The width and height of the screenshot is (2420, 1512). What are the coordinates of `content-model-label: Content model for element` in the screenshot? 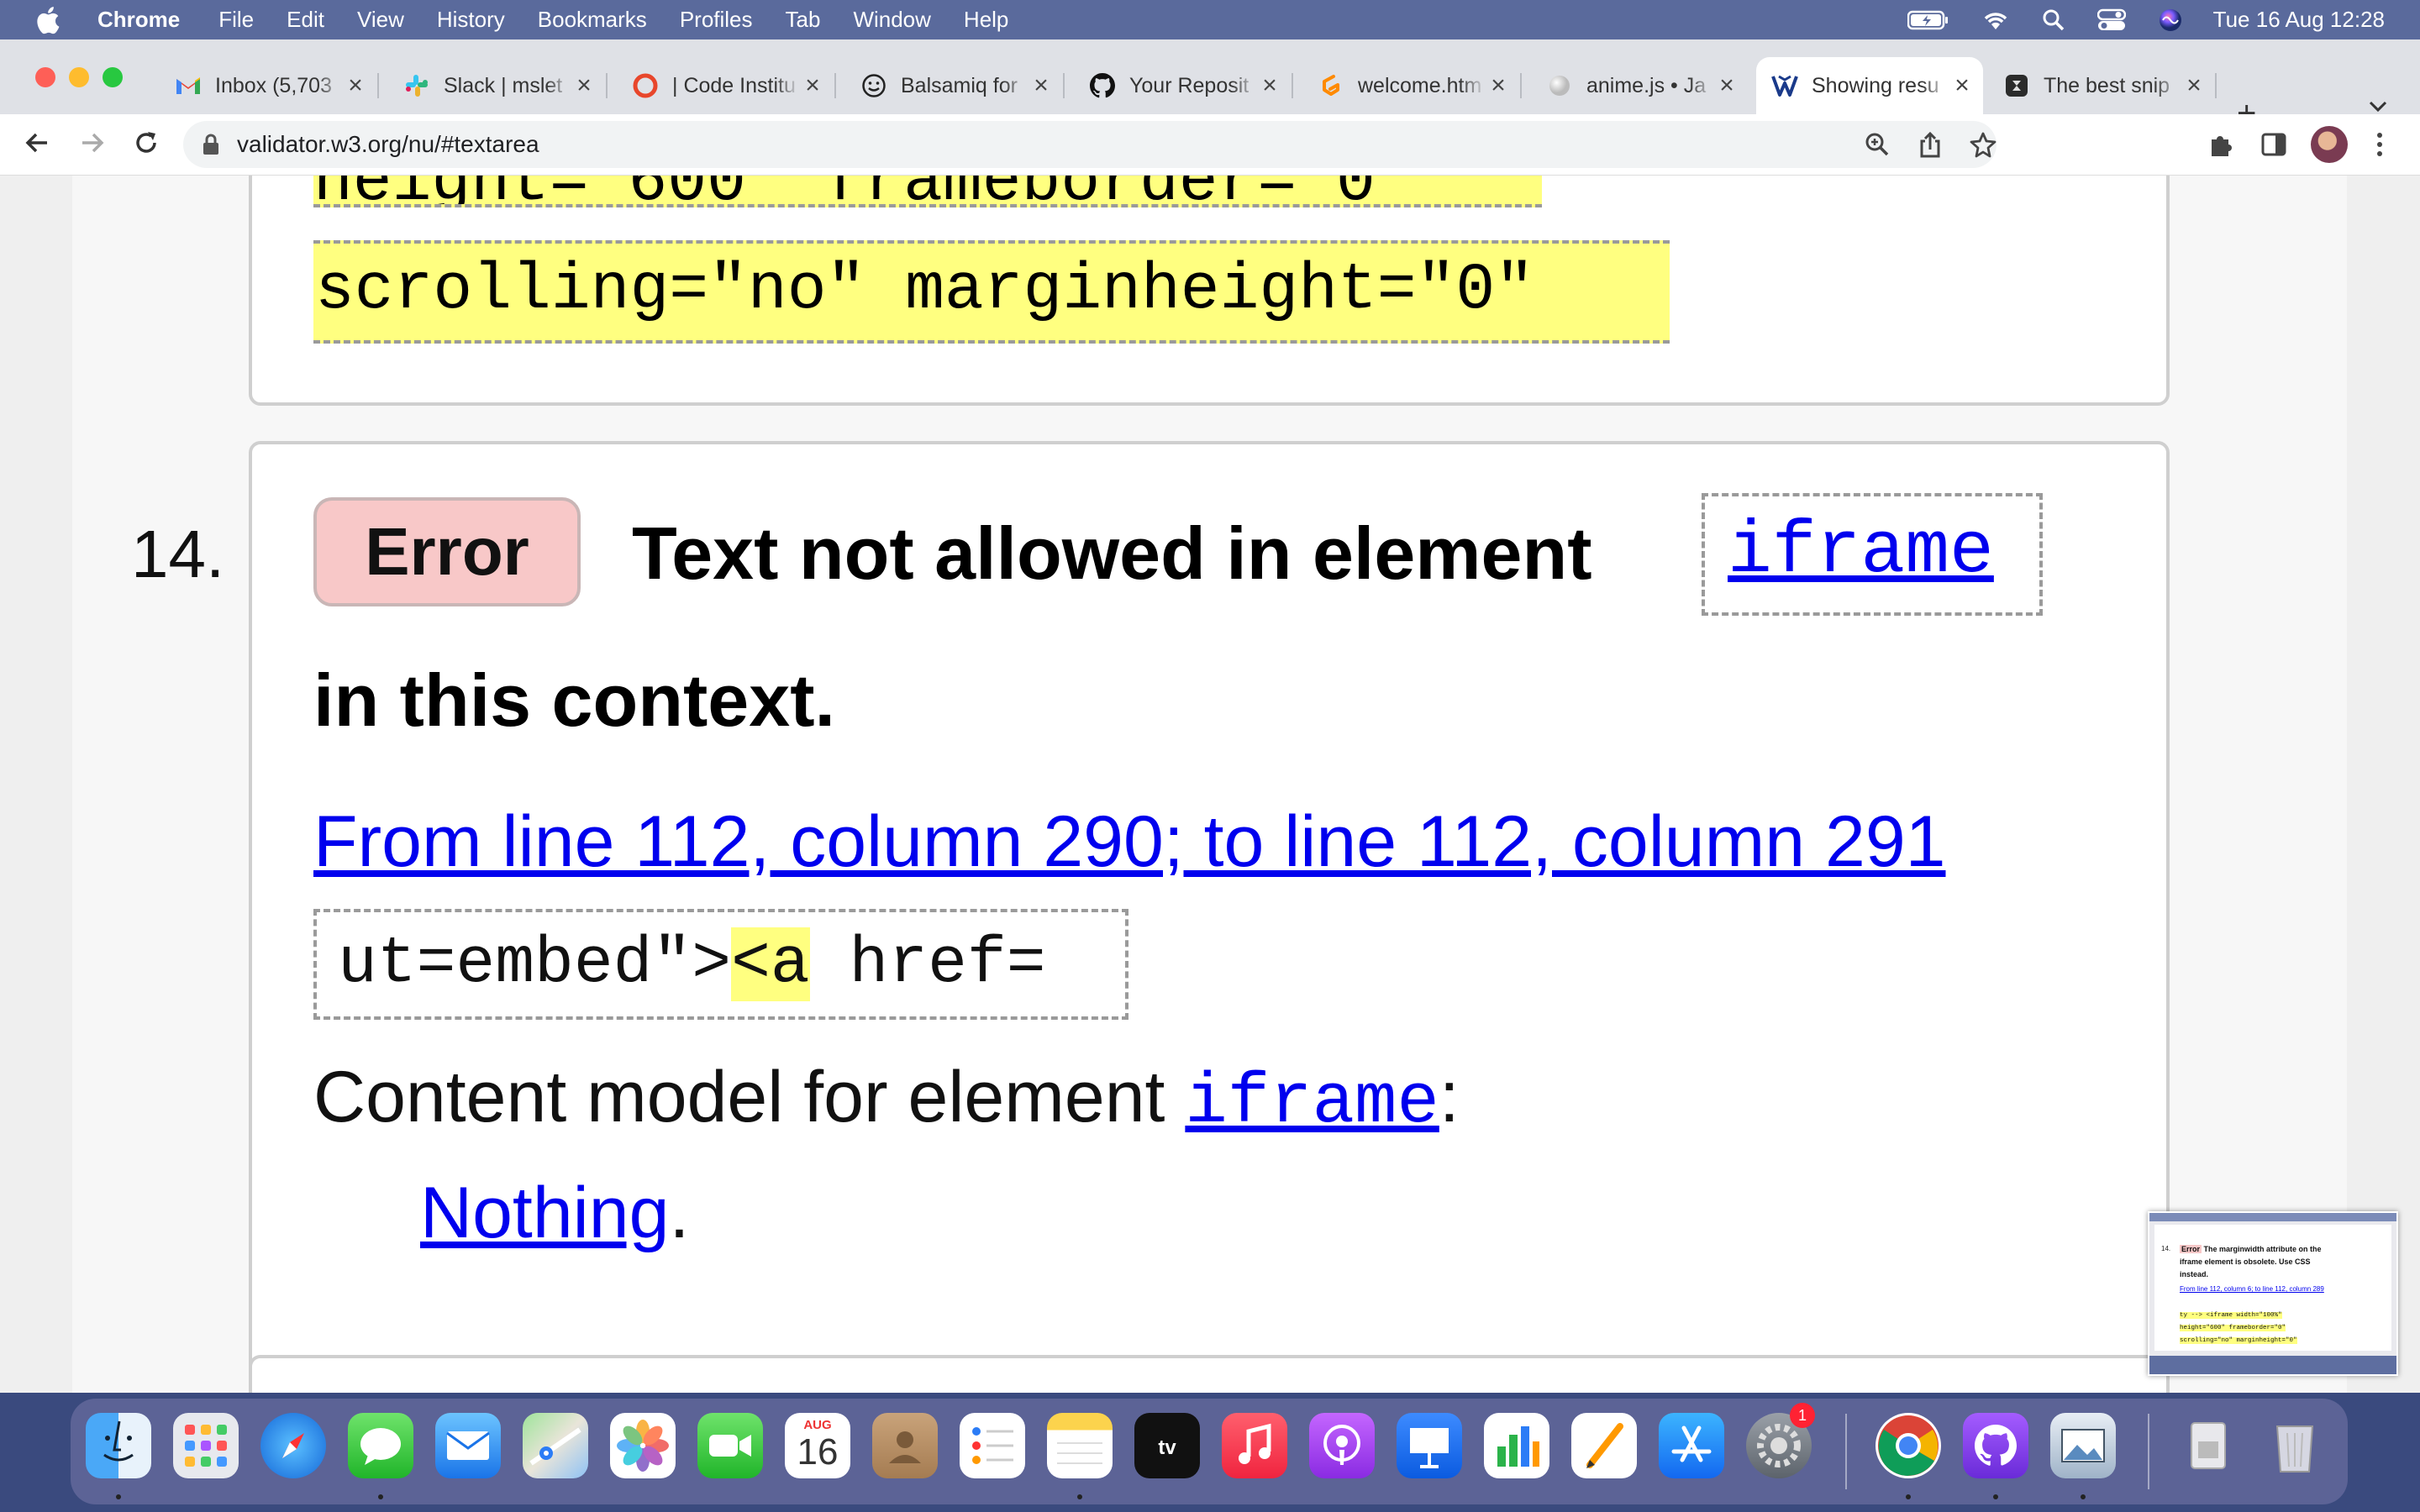 It's located at (739, 1097).